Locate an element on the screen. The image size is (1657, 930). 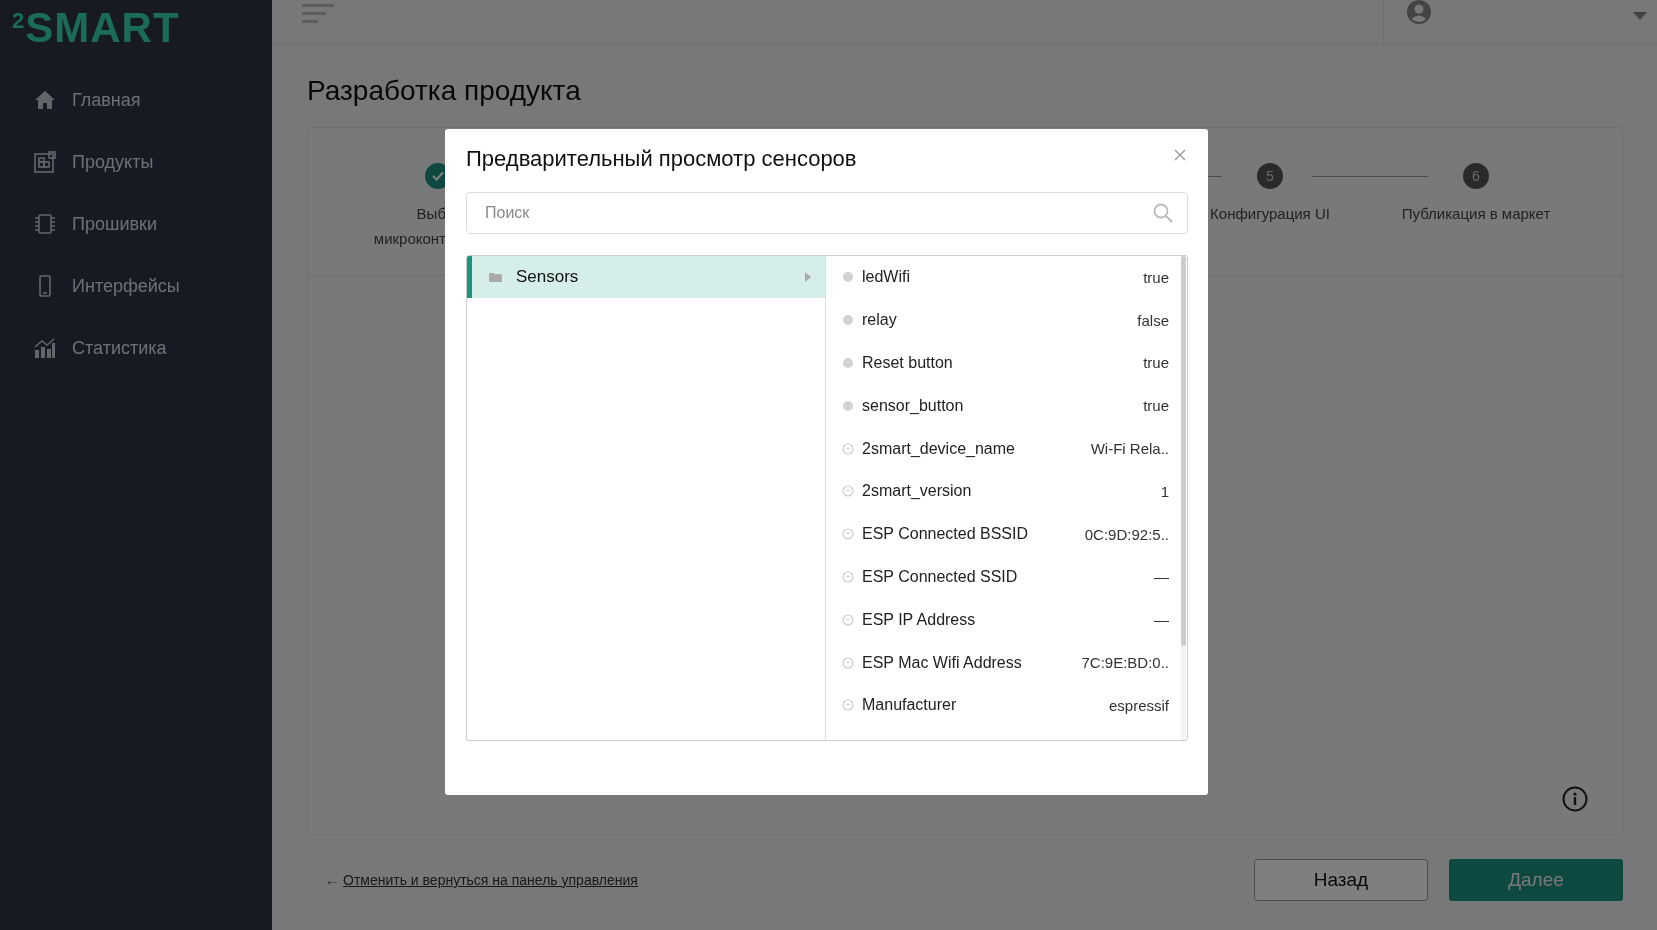
next-button: Далее is located at coordinates (1536, 880).